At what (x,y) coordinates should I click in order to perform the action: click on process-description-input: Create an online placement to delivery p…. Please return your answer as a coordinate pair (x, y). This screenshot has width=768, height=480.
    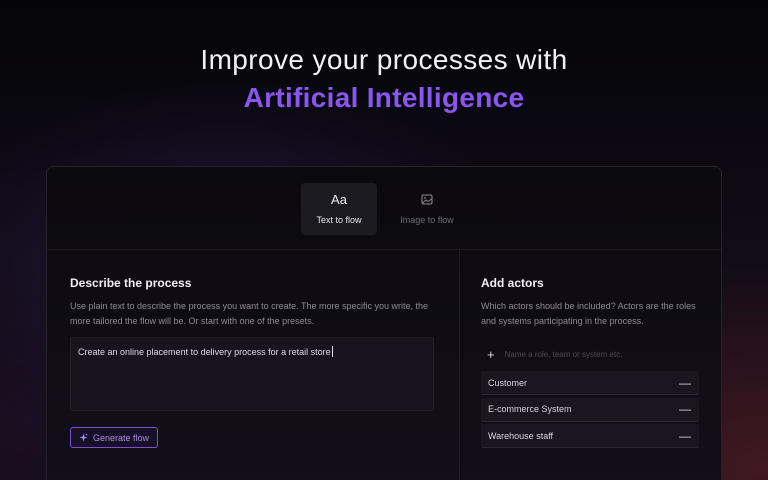
    Looking at the image, I should click on (252, 374).